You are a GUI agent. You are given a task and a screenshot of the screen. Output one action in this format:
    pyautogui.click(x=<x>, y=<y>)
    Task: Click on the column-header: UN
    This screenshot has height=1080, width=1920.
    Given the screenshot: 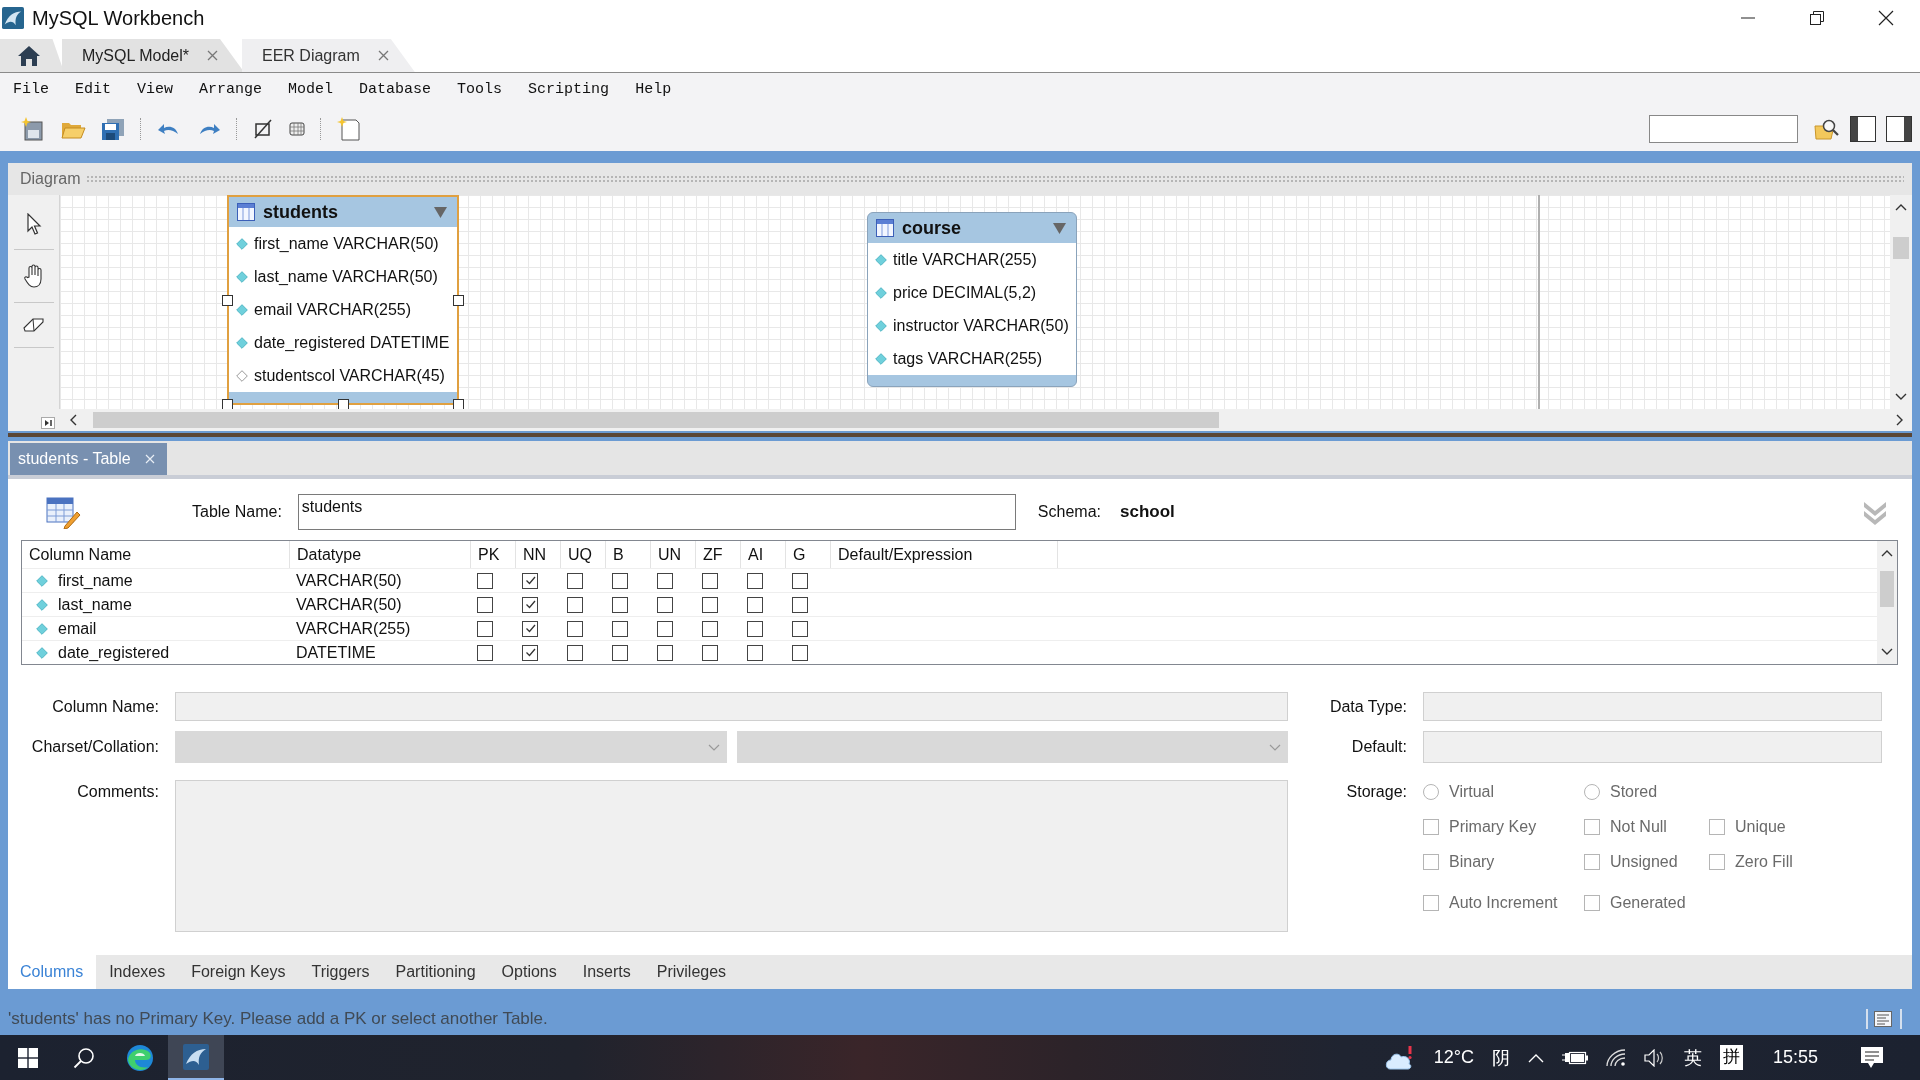 What is the action you would take?
    pyautogui.click(x=673, y=554)
    